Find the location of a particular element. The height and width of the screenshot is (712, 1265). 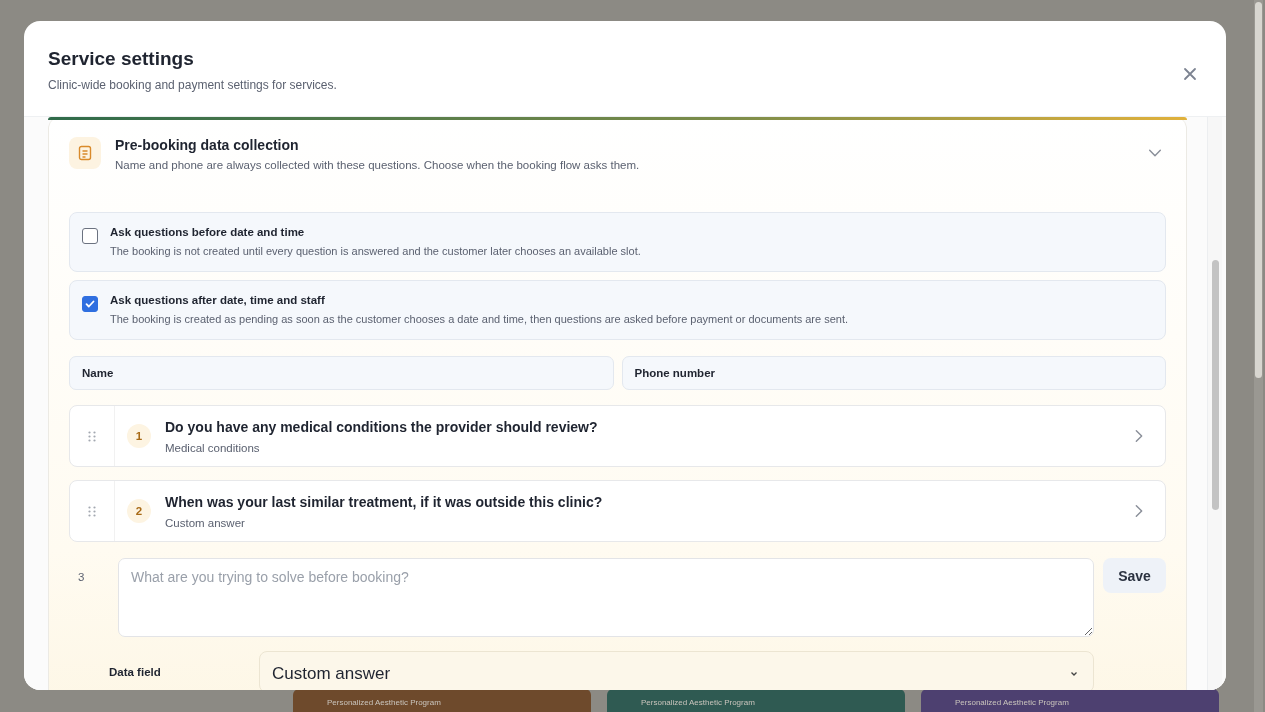

data-field-select: Custom answer is located at coordinates (676, 670).